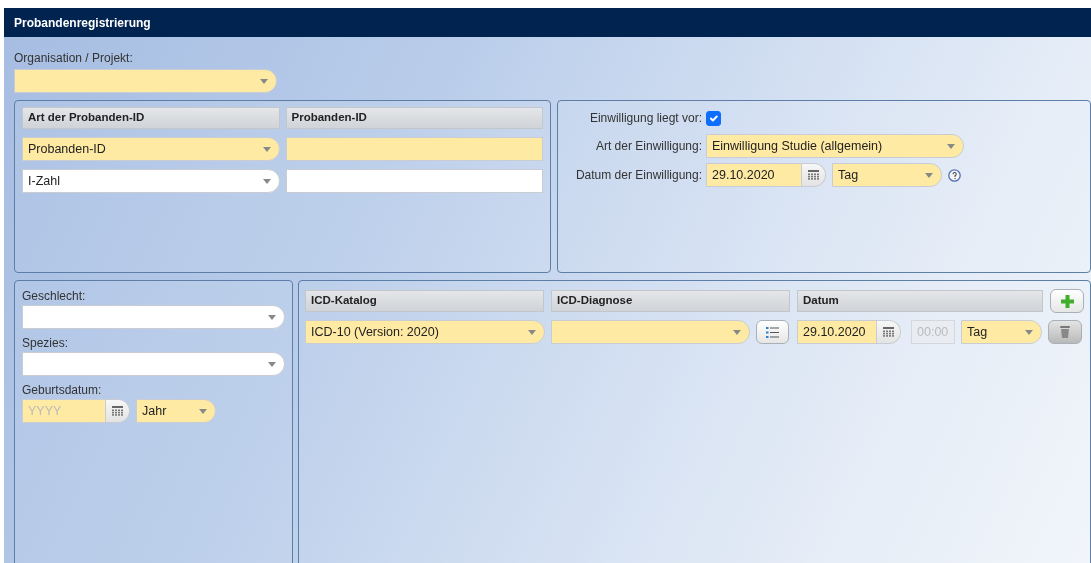 This screenshot has width=1091, height=563. Describe the element at coordinates (151, 118) in the screenshot. I see `column-header: Art der Probanden-ID` at that location.